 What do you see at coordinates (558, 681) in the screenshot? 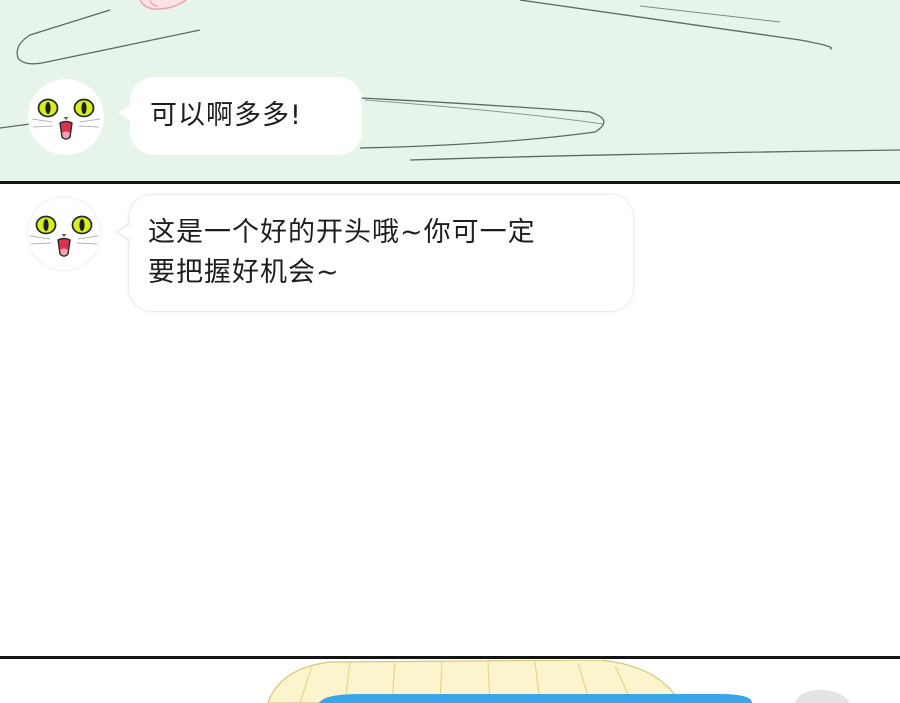
I see `character-illustration` at bounding box center [558, 681].